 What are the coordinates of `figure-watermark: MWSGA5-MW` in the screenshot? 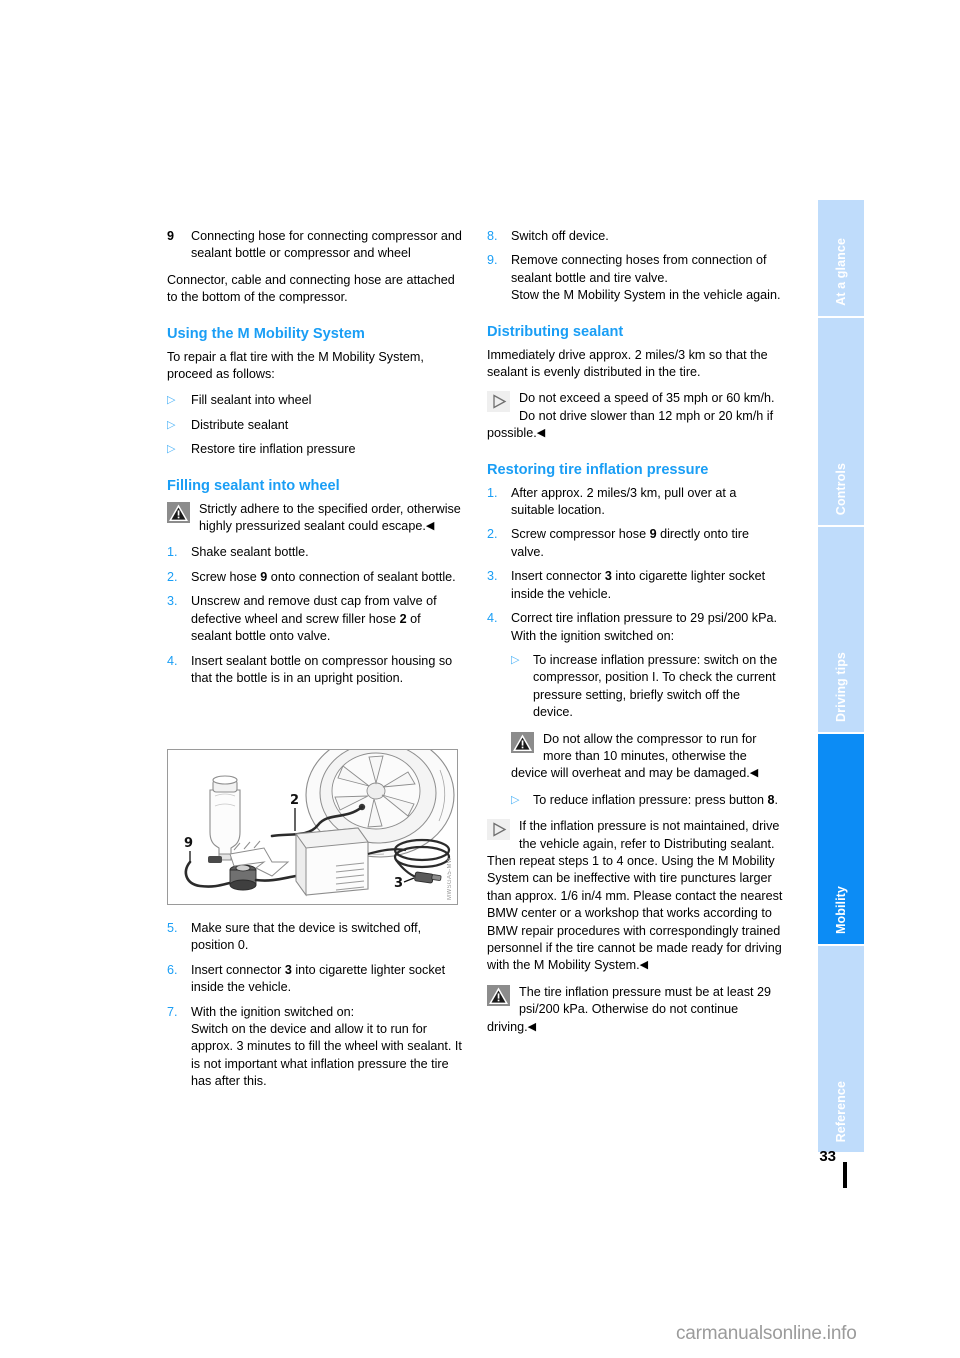 It's located at (450, 878).